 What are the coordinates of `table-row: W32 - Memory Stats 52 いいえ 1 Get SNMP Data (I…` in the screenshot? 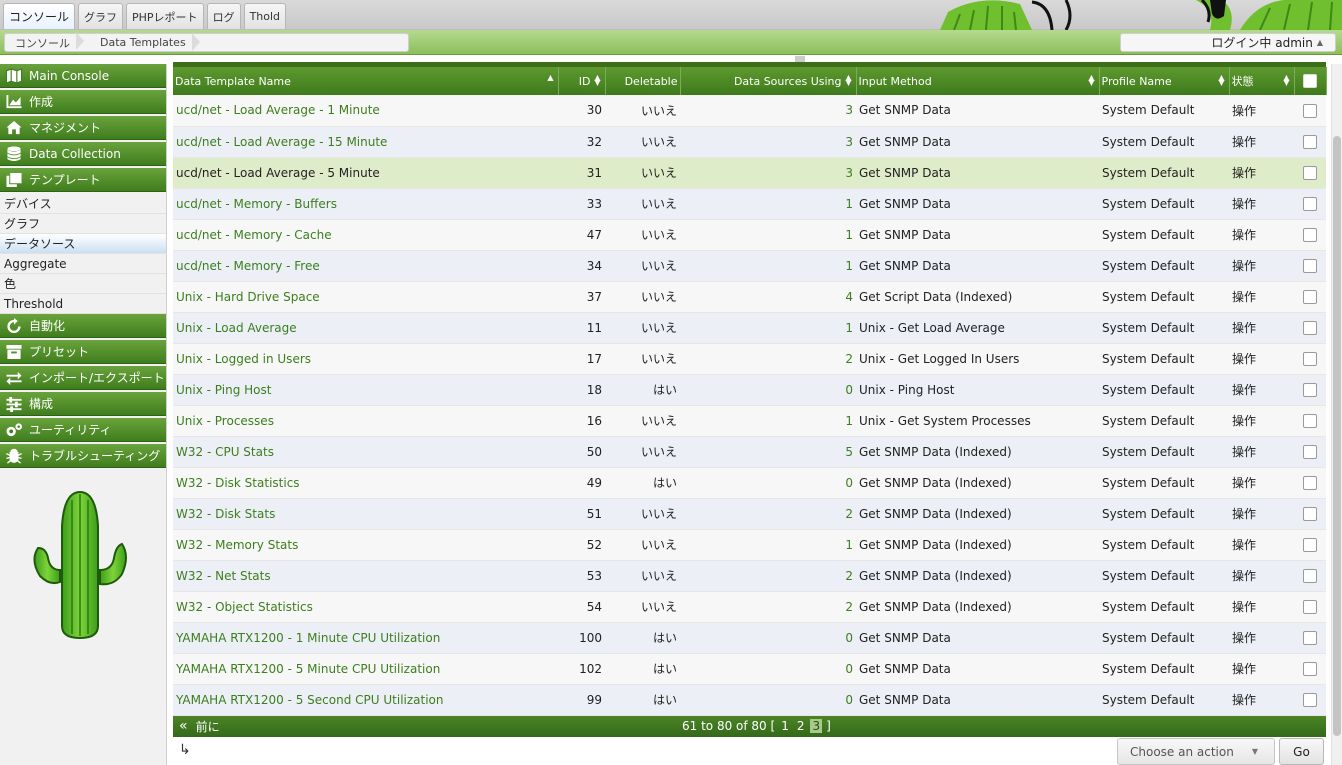 It's located at (749, 545).